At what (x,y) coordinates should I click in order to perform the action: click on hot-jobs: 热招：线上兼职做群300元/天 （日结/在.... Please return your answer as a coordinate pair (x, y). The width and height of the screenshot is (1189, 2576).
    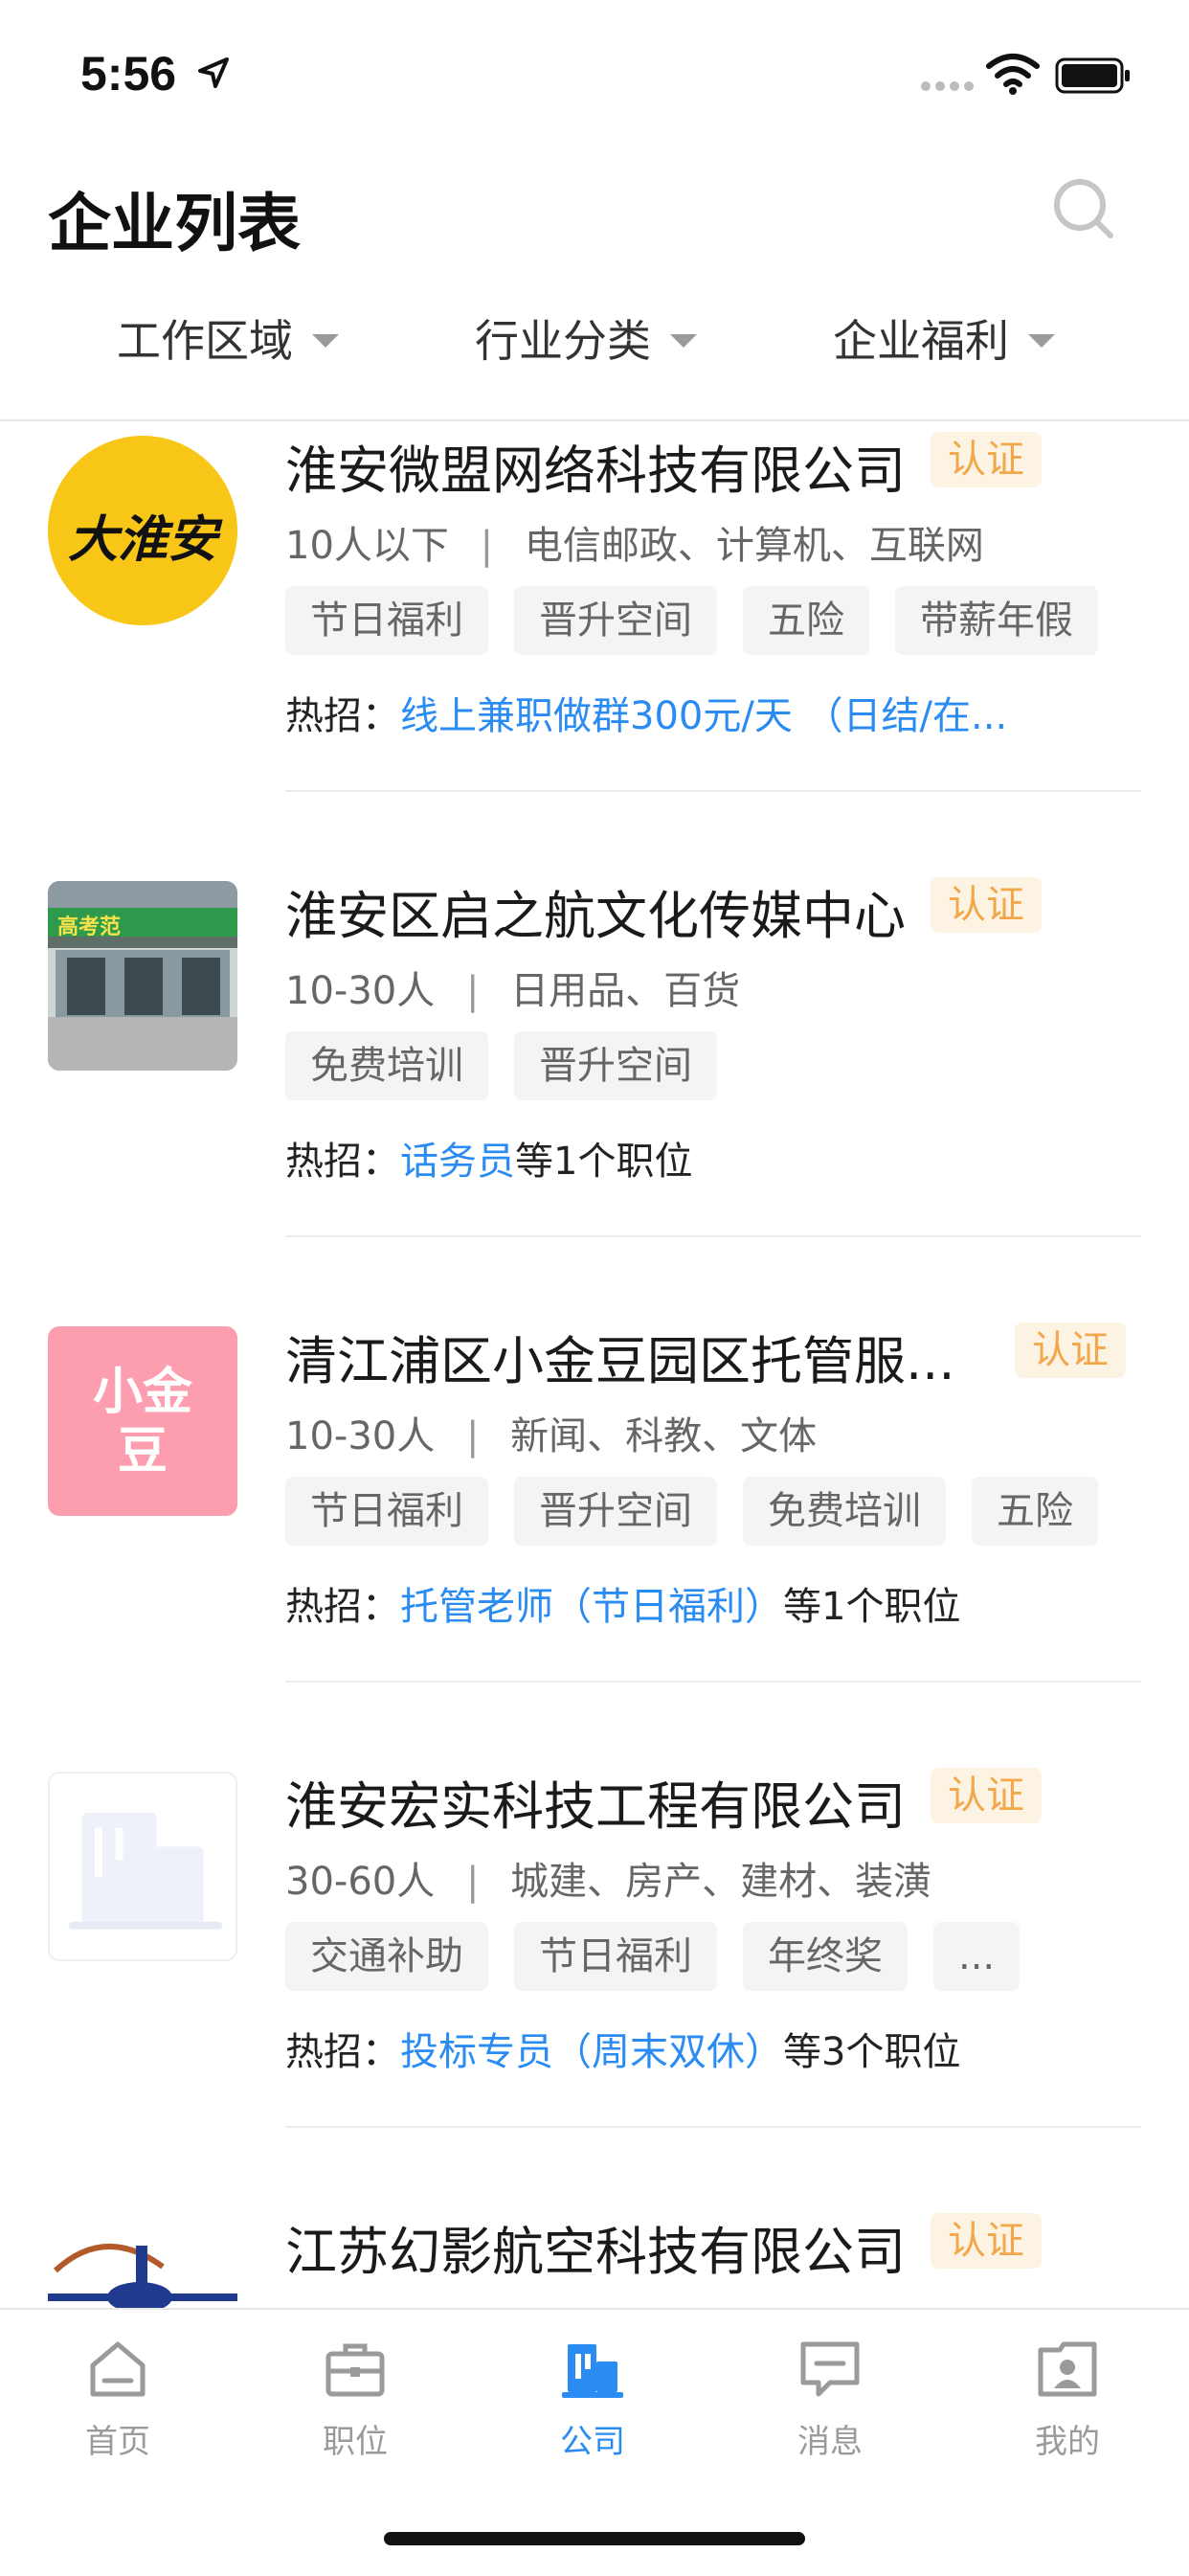
    Looking at the image, I should click on (646, 712).